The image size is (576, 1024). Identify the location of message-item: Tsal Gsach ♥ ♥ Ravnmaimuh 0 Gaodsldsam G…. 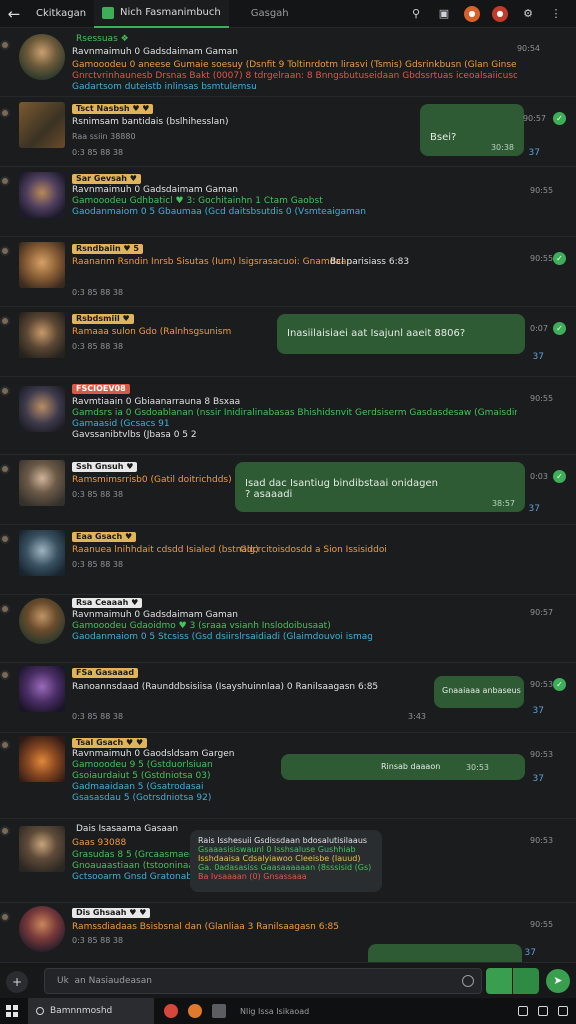
(288, 776).